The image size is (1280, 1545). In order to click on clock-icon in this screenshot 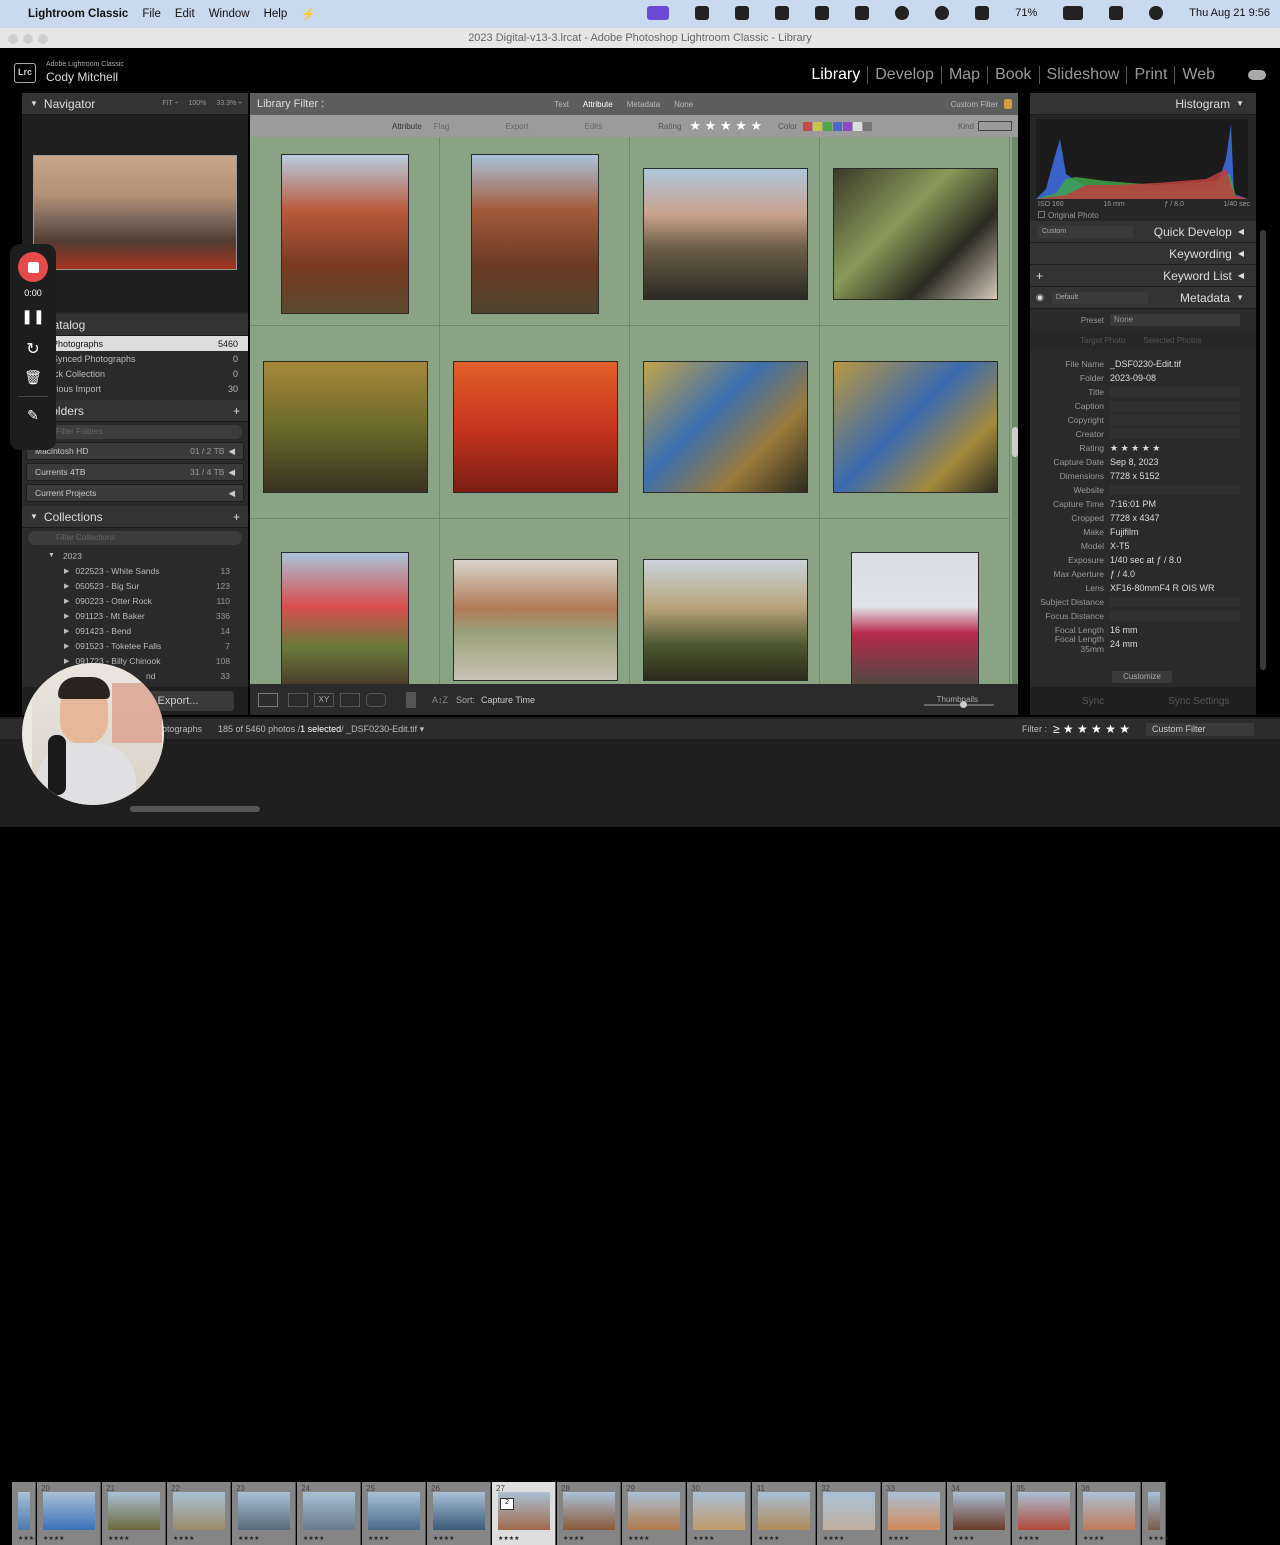, I will do `click(942, 13)`.